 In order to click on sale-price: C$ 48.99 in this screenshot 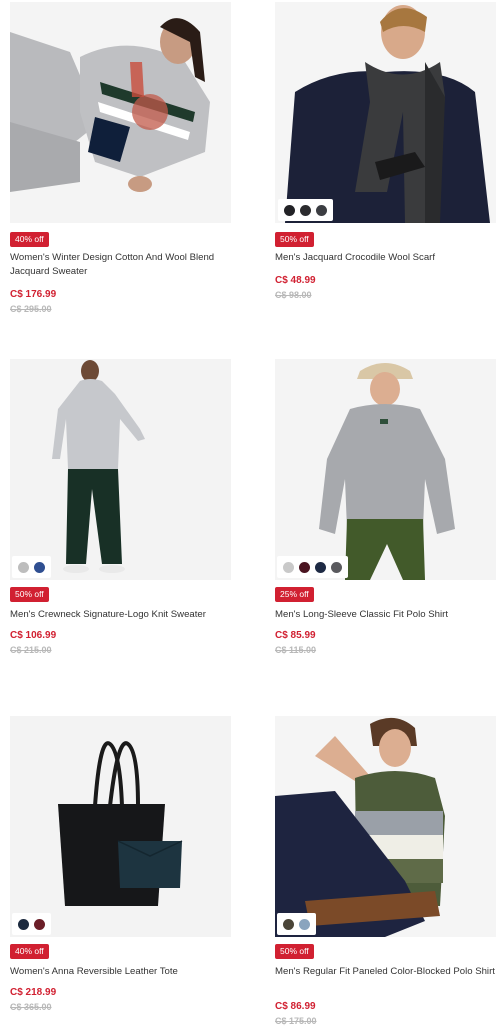, I will do `click(295, 280)`.